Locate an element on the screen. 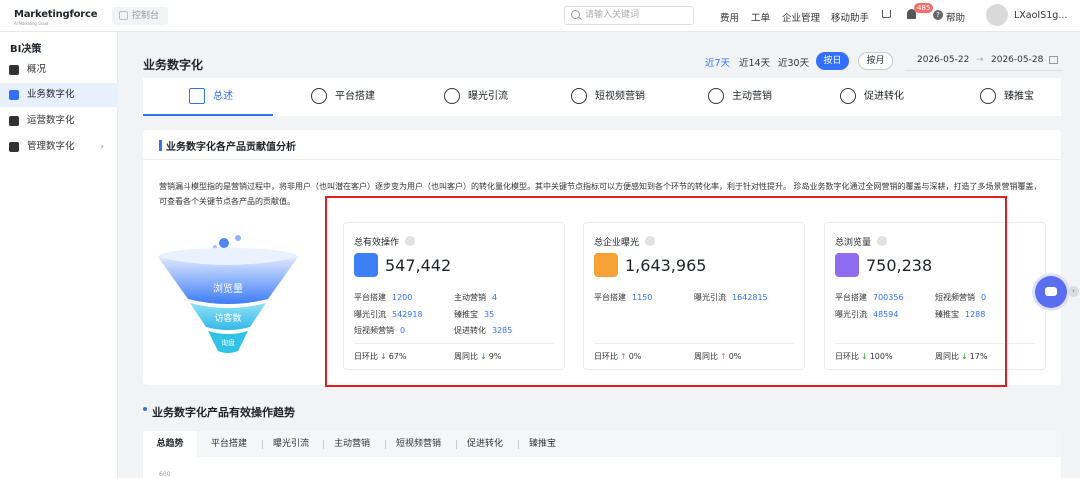 The height and width of the screenshot is (478, 1080). trend-tab-zhentuibao: 臻推宝 is located at coordinates (542, 444).